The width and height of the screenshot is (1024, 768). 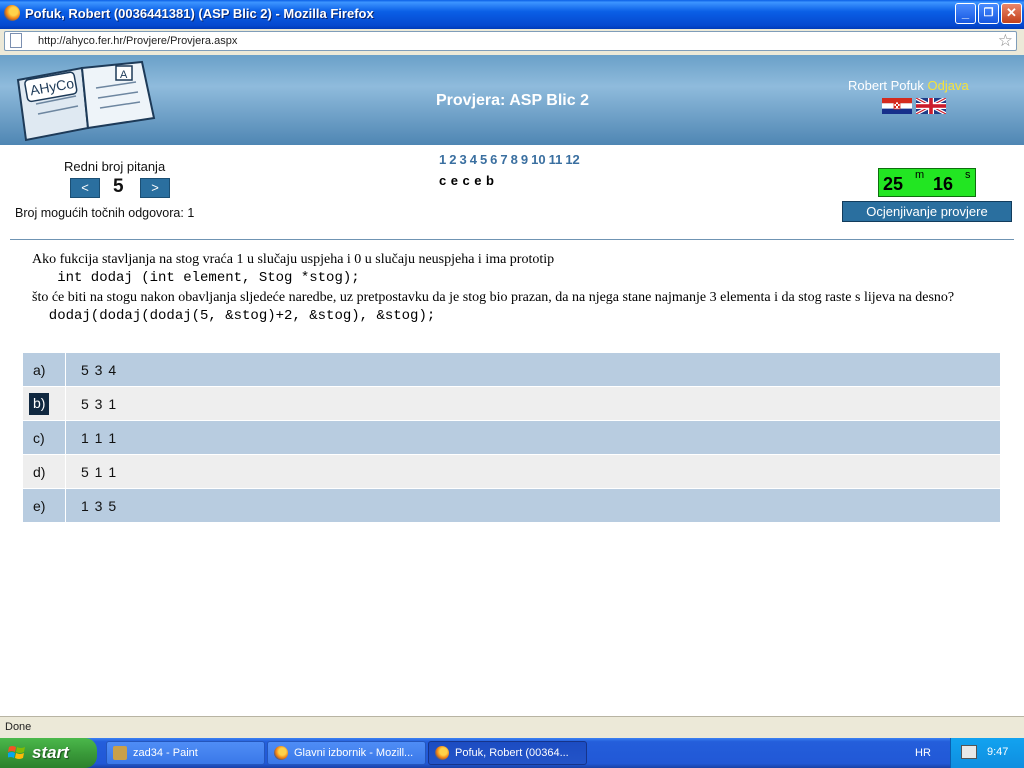 I want to click on paint-icon, so click(x=120, y=753).